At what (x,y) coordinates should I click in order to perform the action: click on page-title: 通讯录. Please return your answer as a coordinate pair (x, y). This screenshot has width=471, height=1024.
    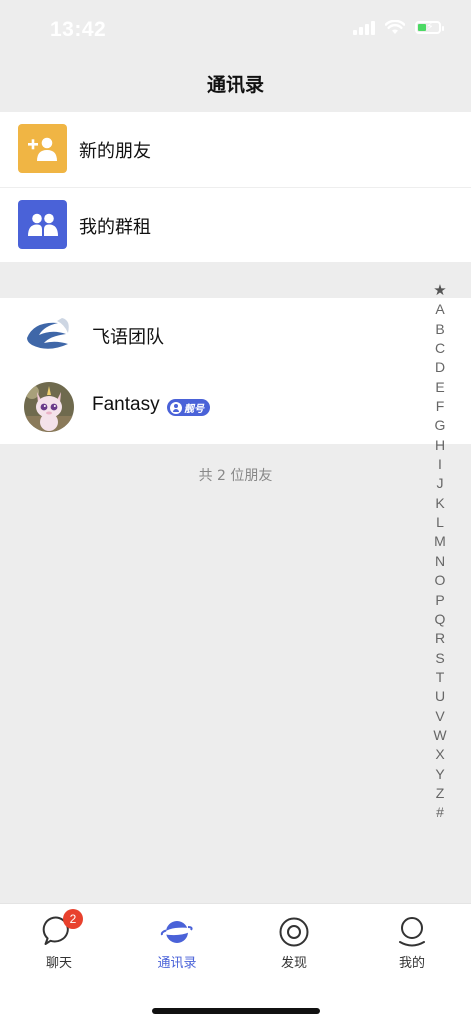
    Looking at the image, I should click on (235, 85).